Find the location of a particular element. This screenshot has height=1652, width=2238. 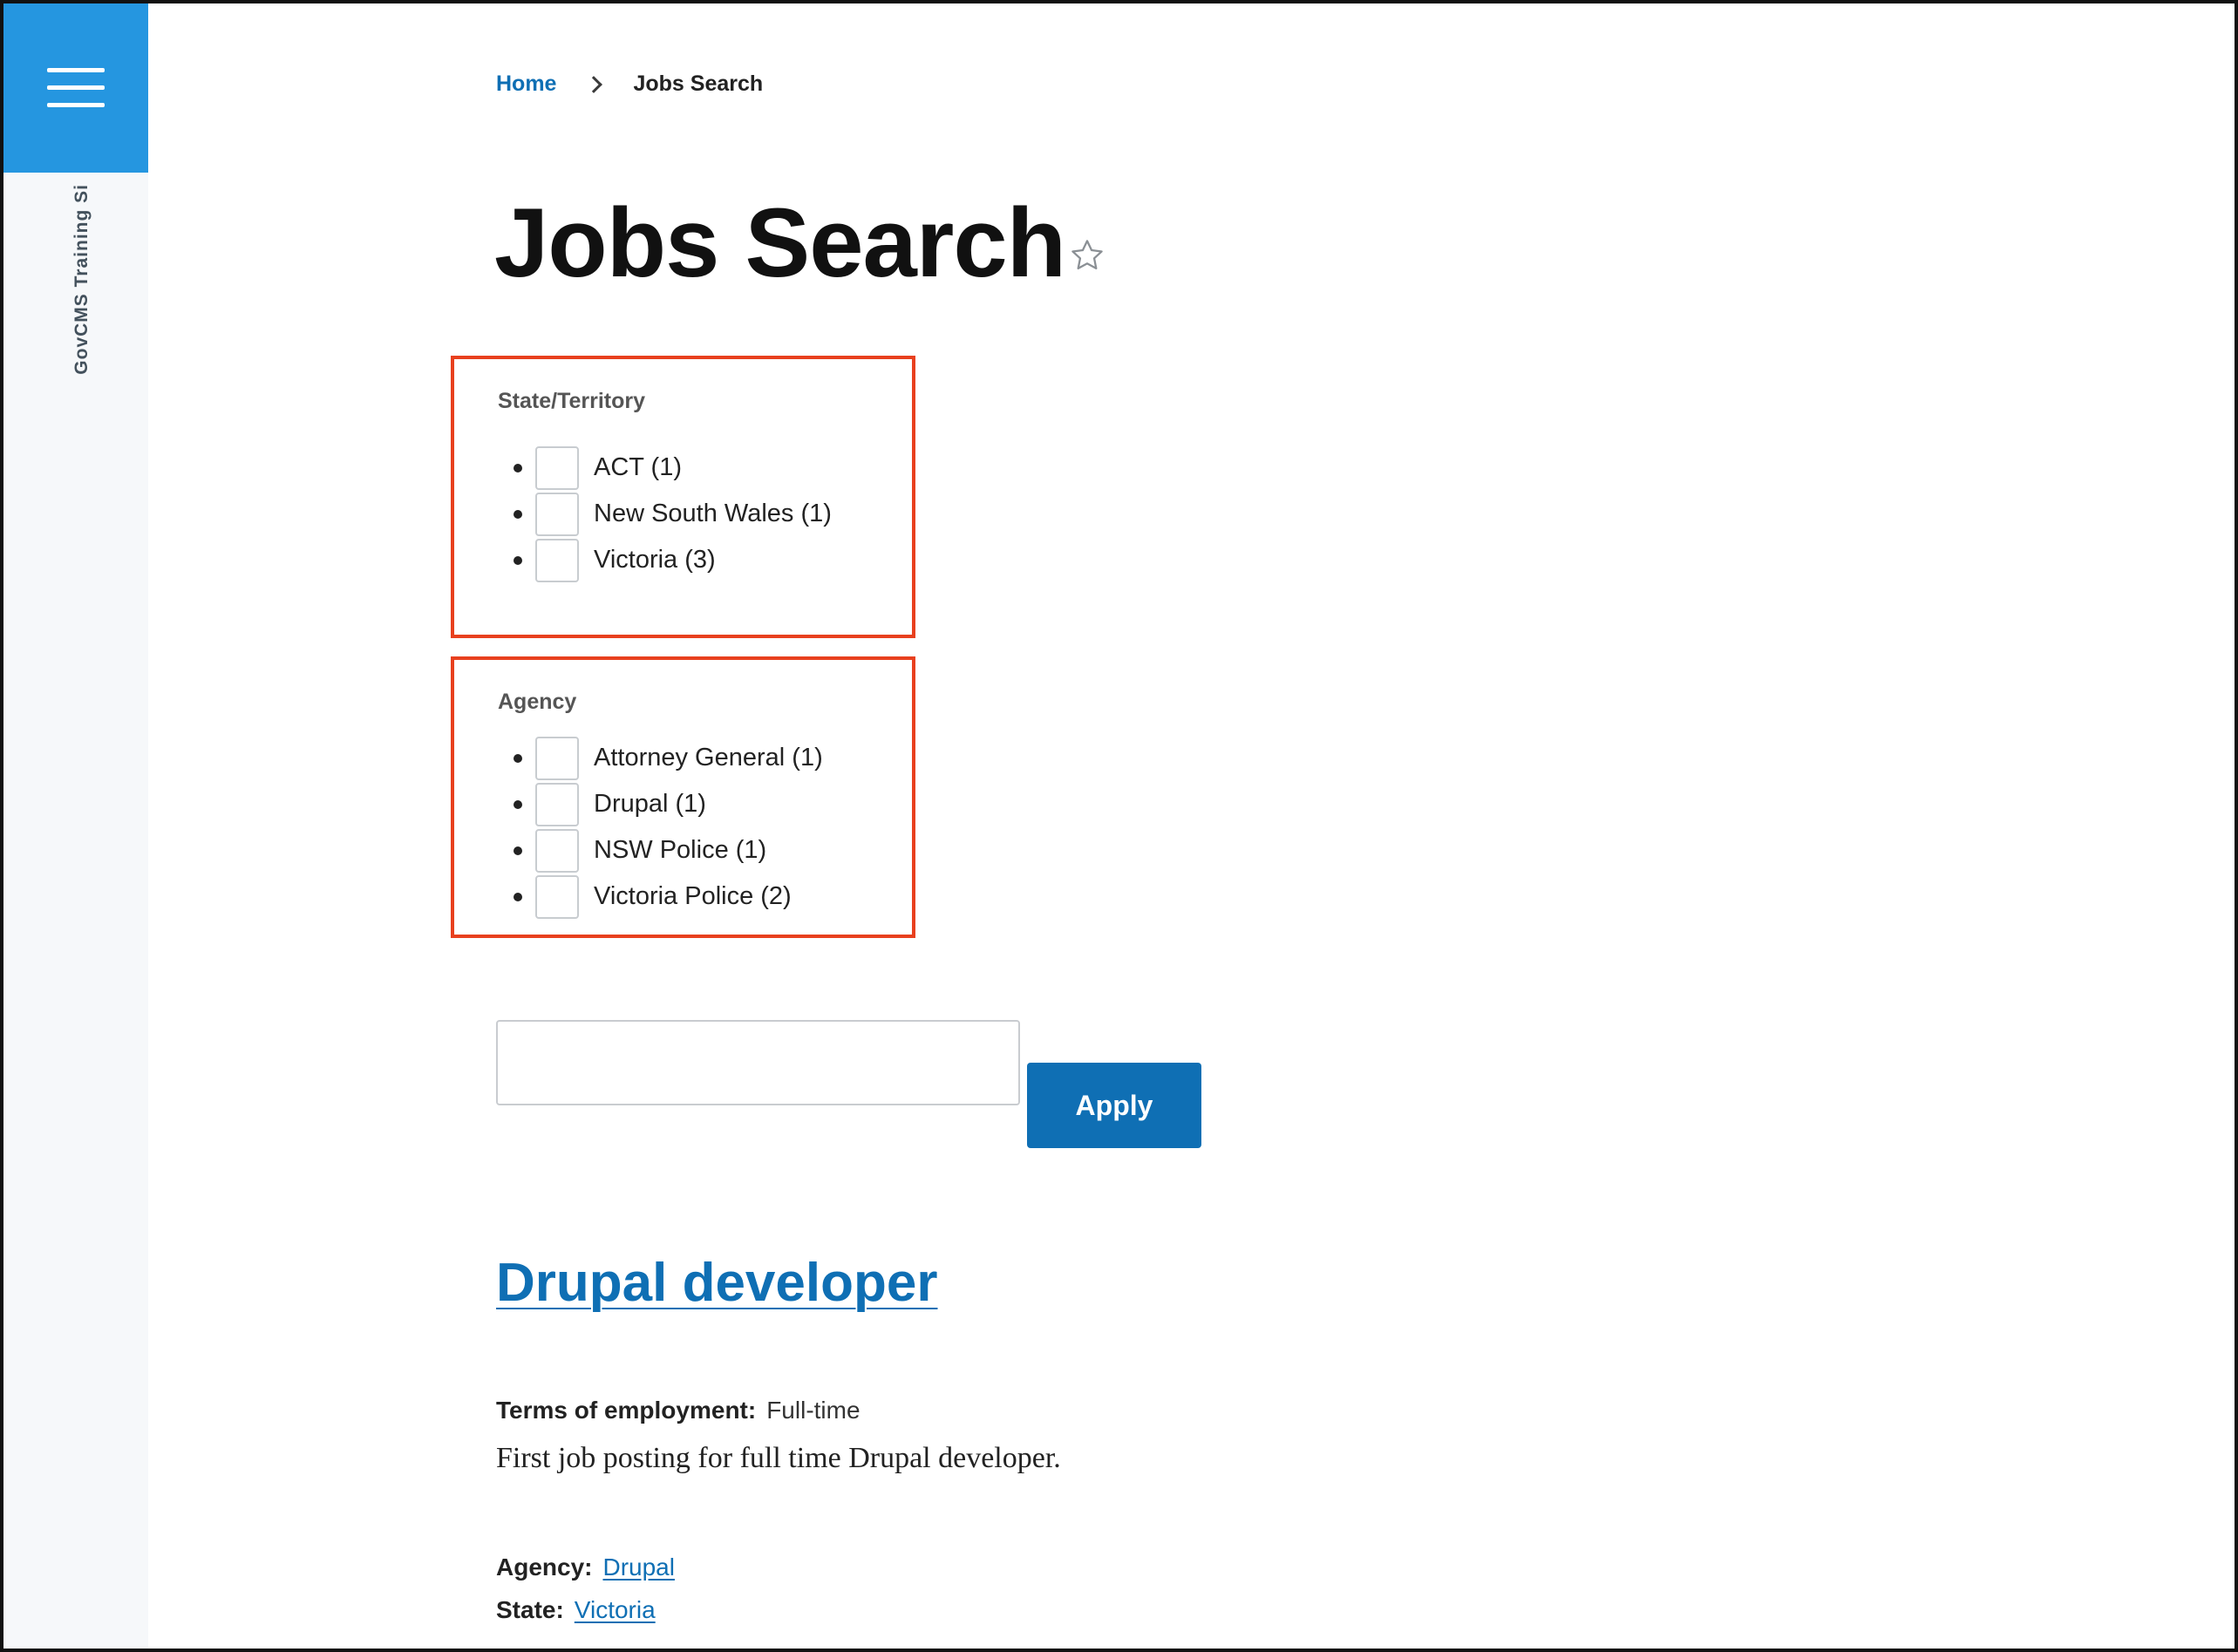

job-terms-of-employment: Terms of employment: Full-time is located at coordinates (678, 1410).